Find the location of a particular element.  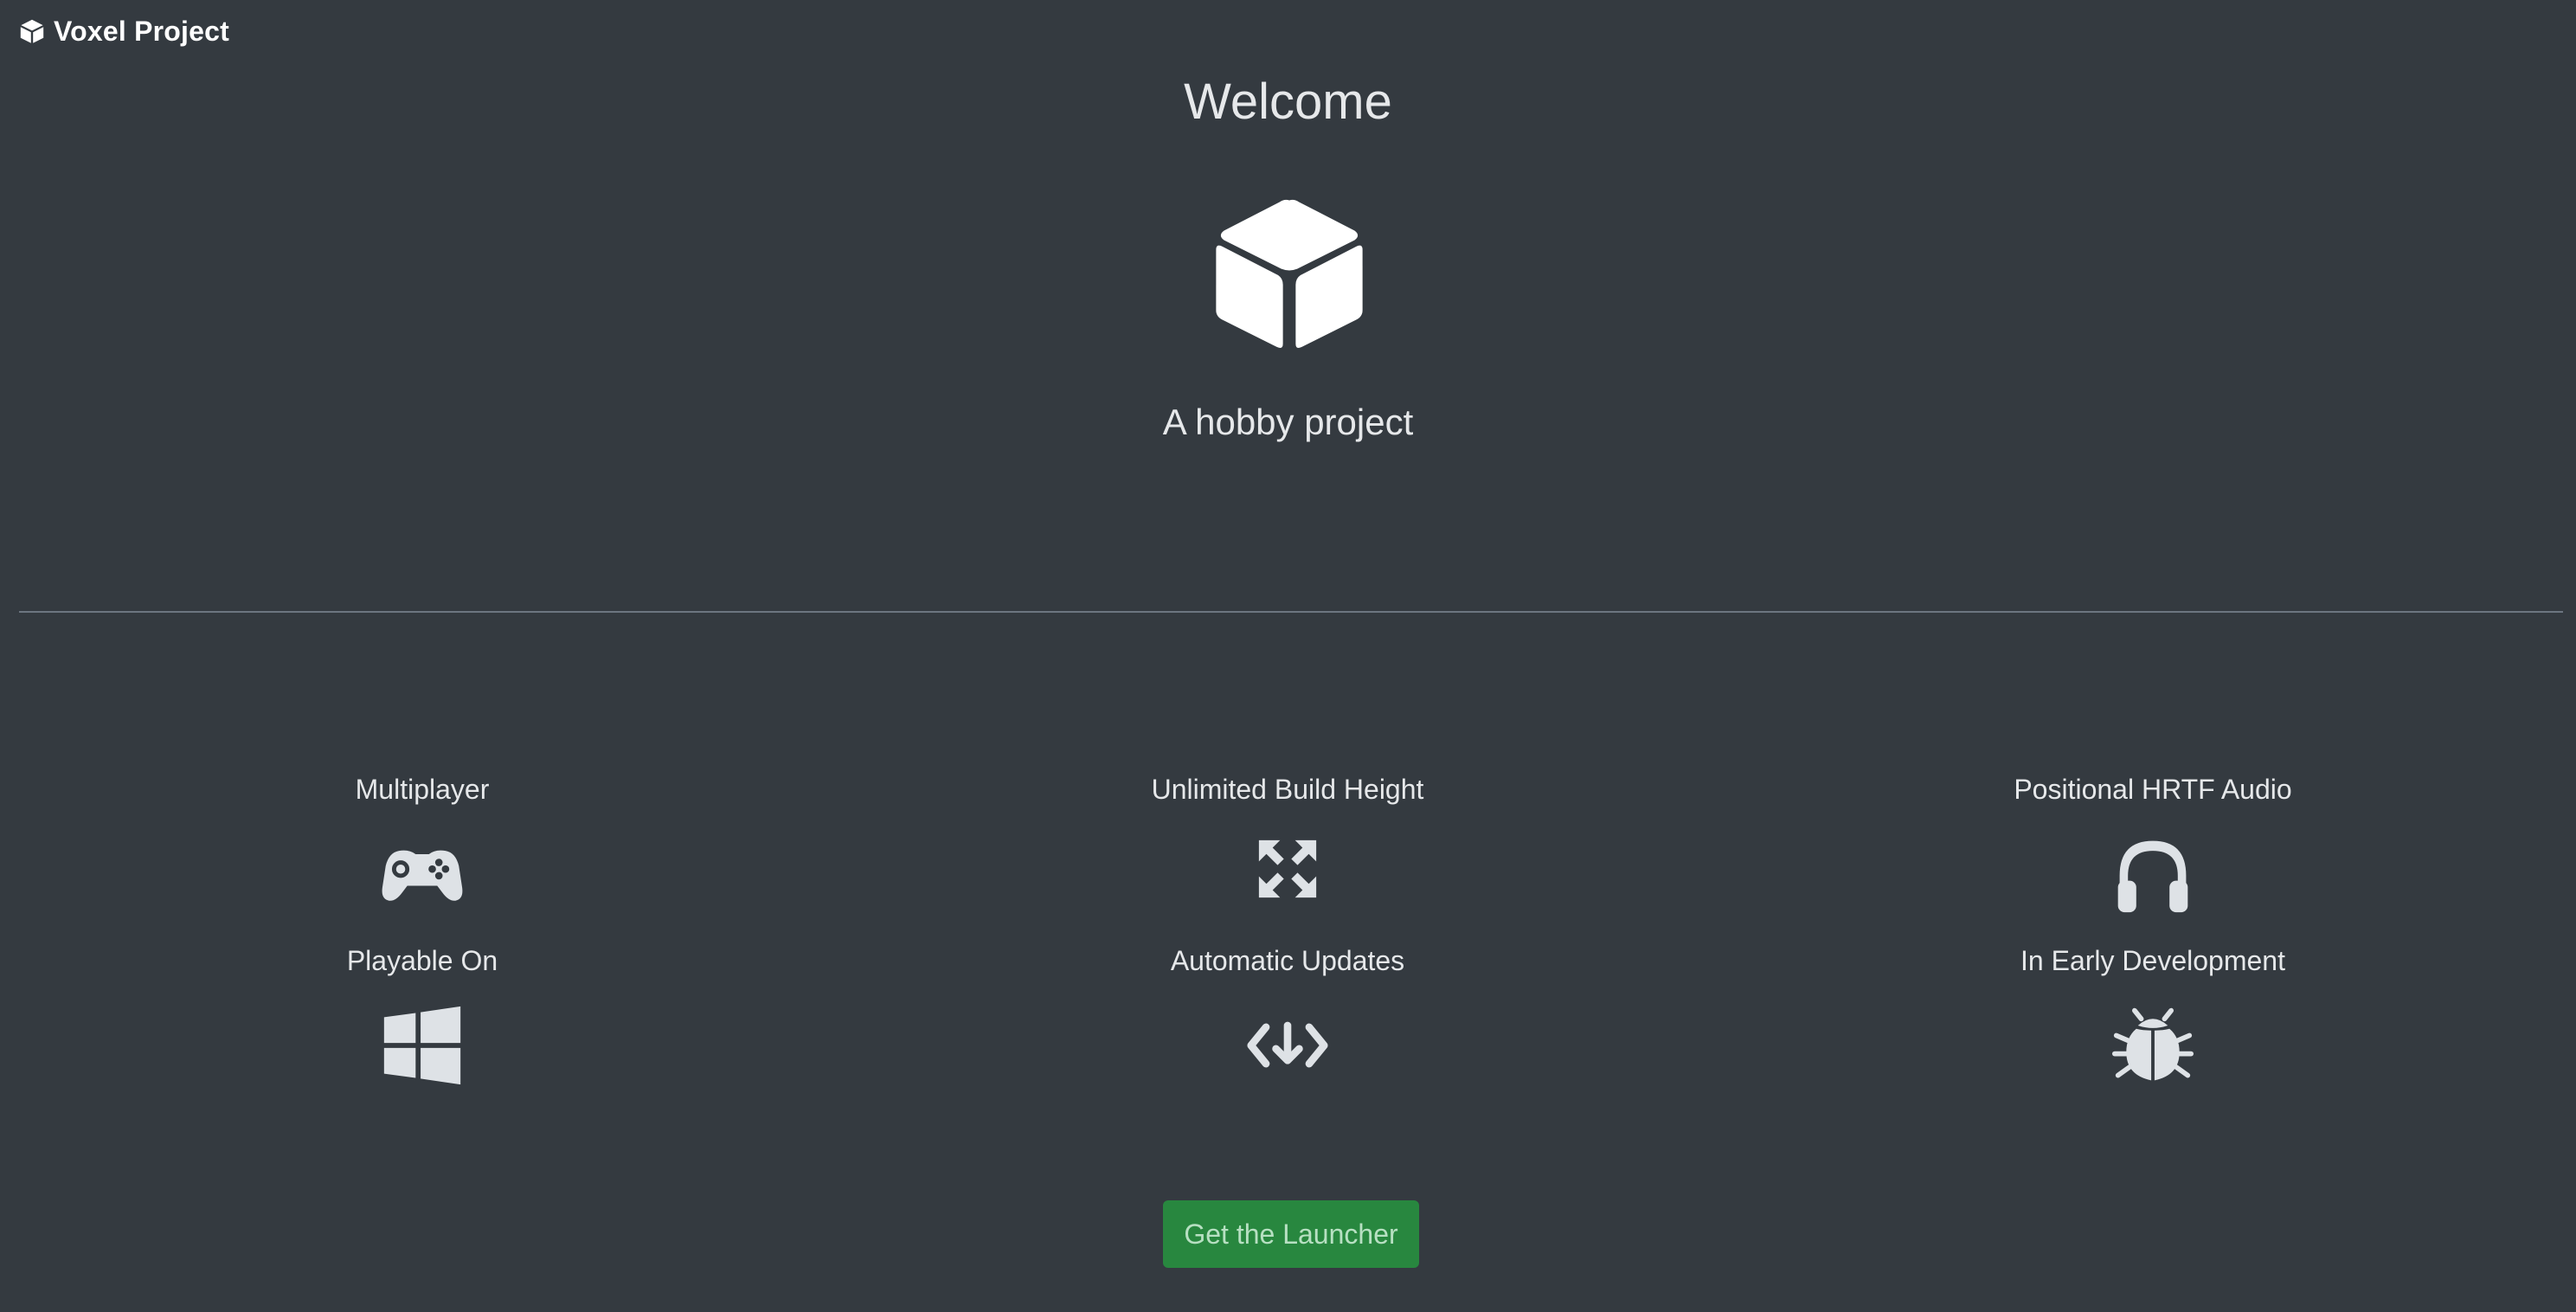

feature-label: Positional HRTF Audio is located at coordinates (2153, 789).